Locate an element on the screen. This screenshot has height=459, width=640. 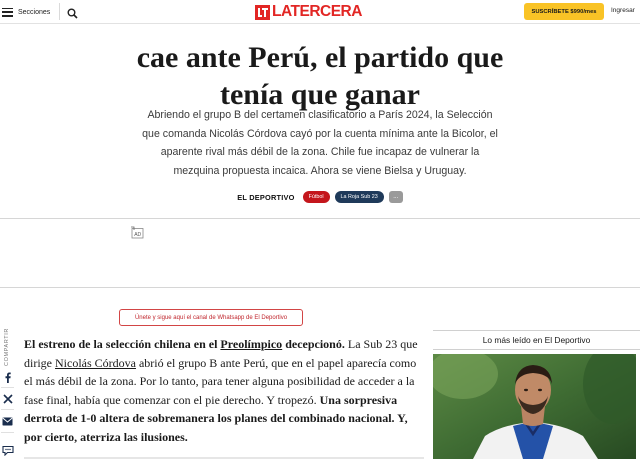
most-read-header: Lo más leído en El Deportivo is located at coordinates (536, 340).